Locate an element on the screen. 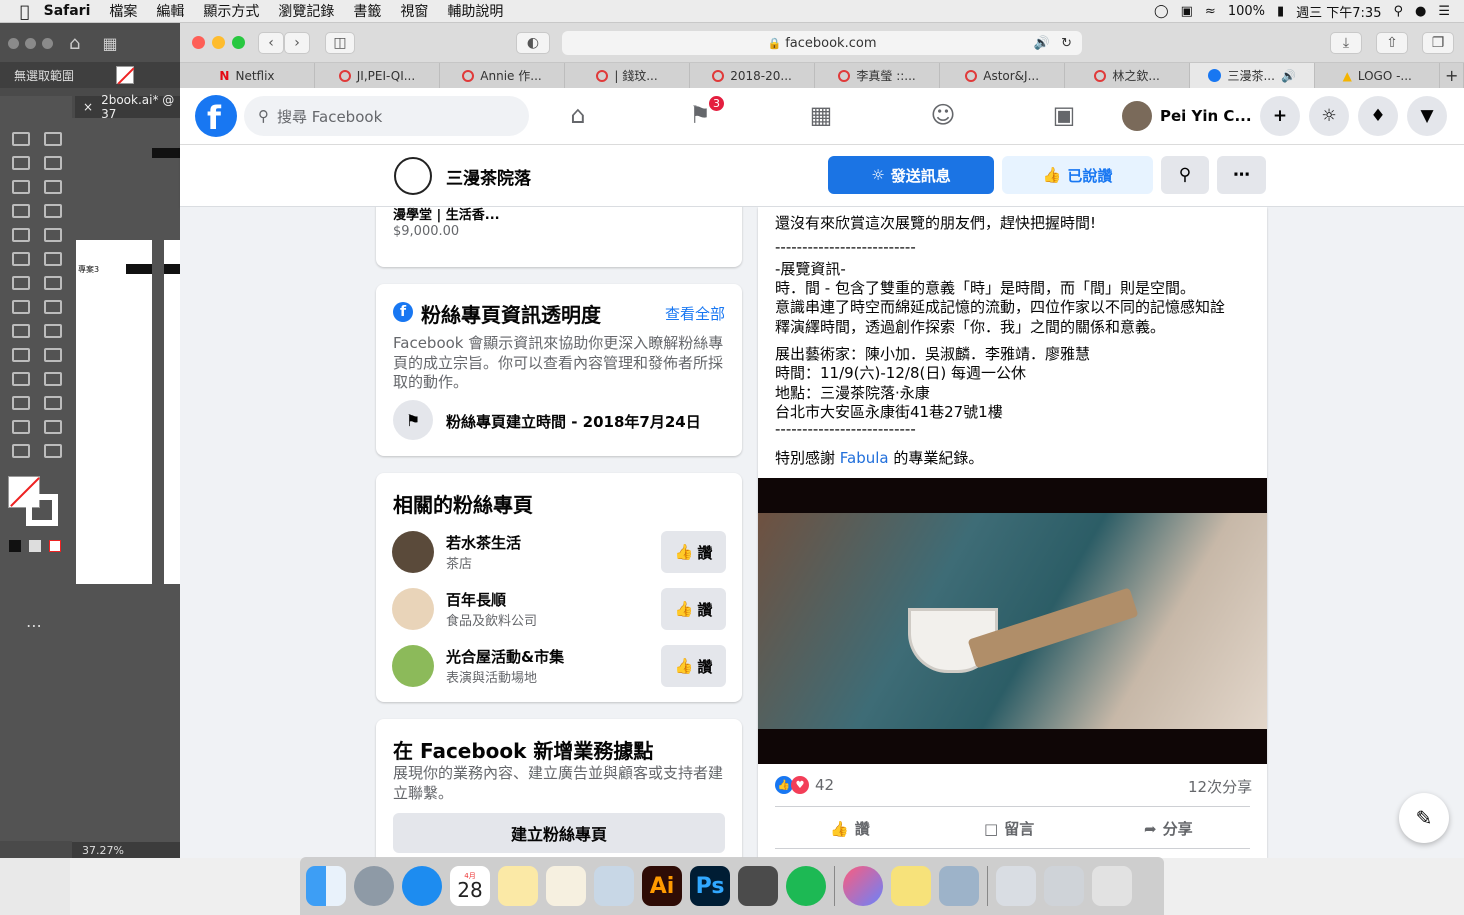  preview-icon is located at coordinates (959, 886).